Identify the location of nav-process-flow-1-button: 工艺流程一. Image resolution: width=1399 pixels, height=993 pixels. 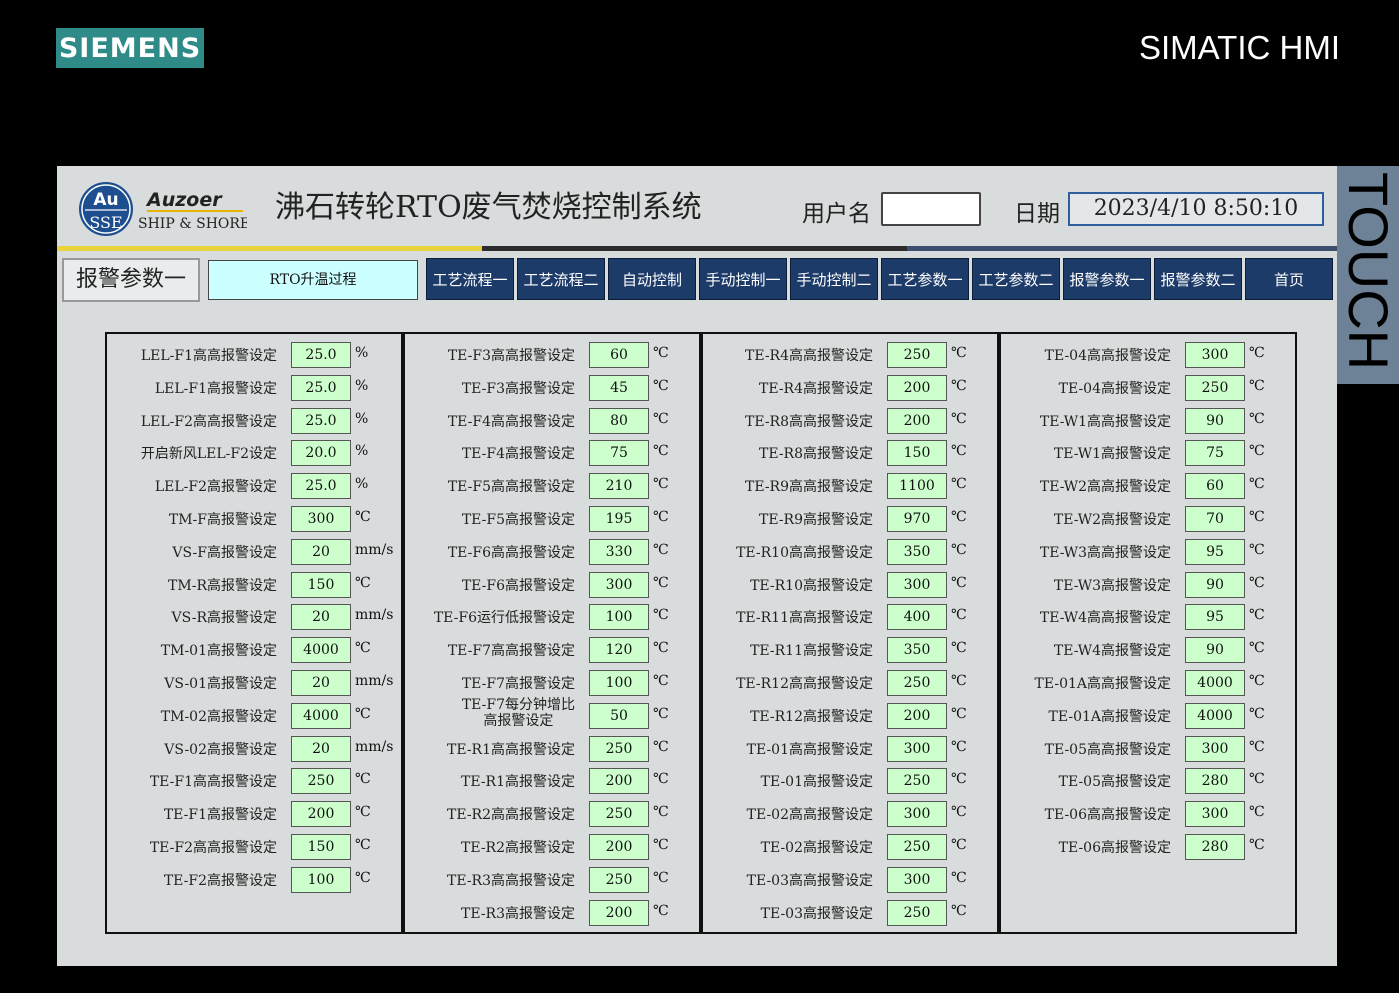
(470, 279).